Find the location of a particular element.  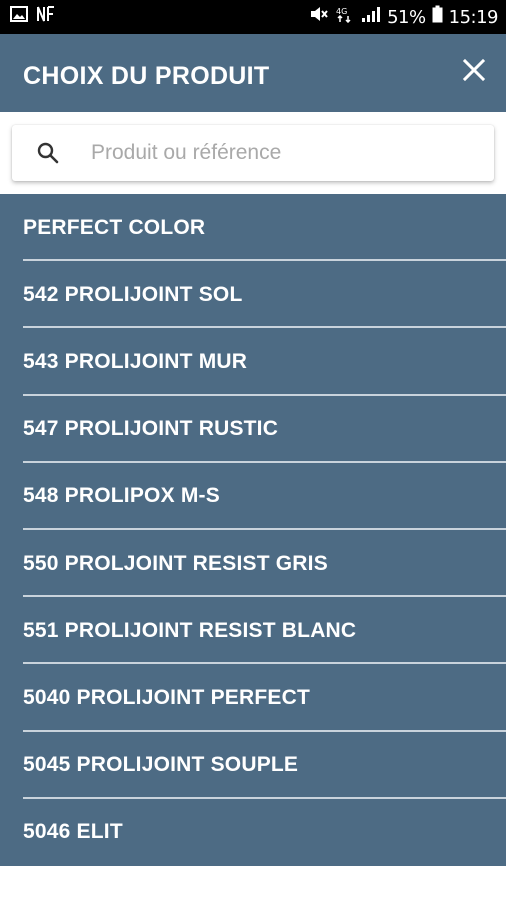

product-label: 550 PROLJOINT RESIST GRIS is located at coordinates (175, 563).